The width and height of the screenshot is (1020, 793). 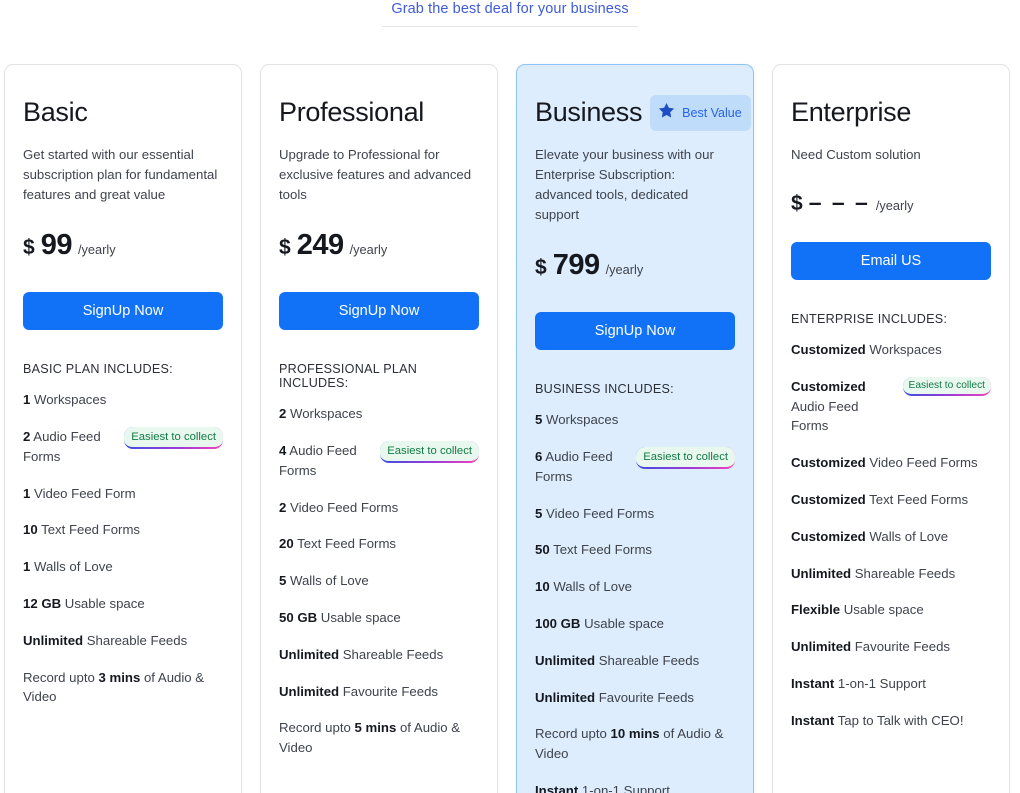 I want to click on feature-item: 5 Video Feed Forms, so click(x=635, y=514).